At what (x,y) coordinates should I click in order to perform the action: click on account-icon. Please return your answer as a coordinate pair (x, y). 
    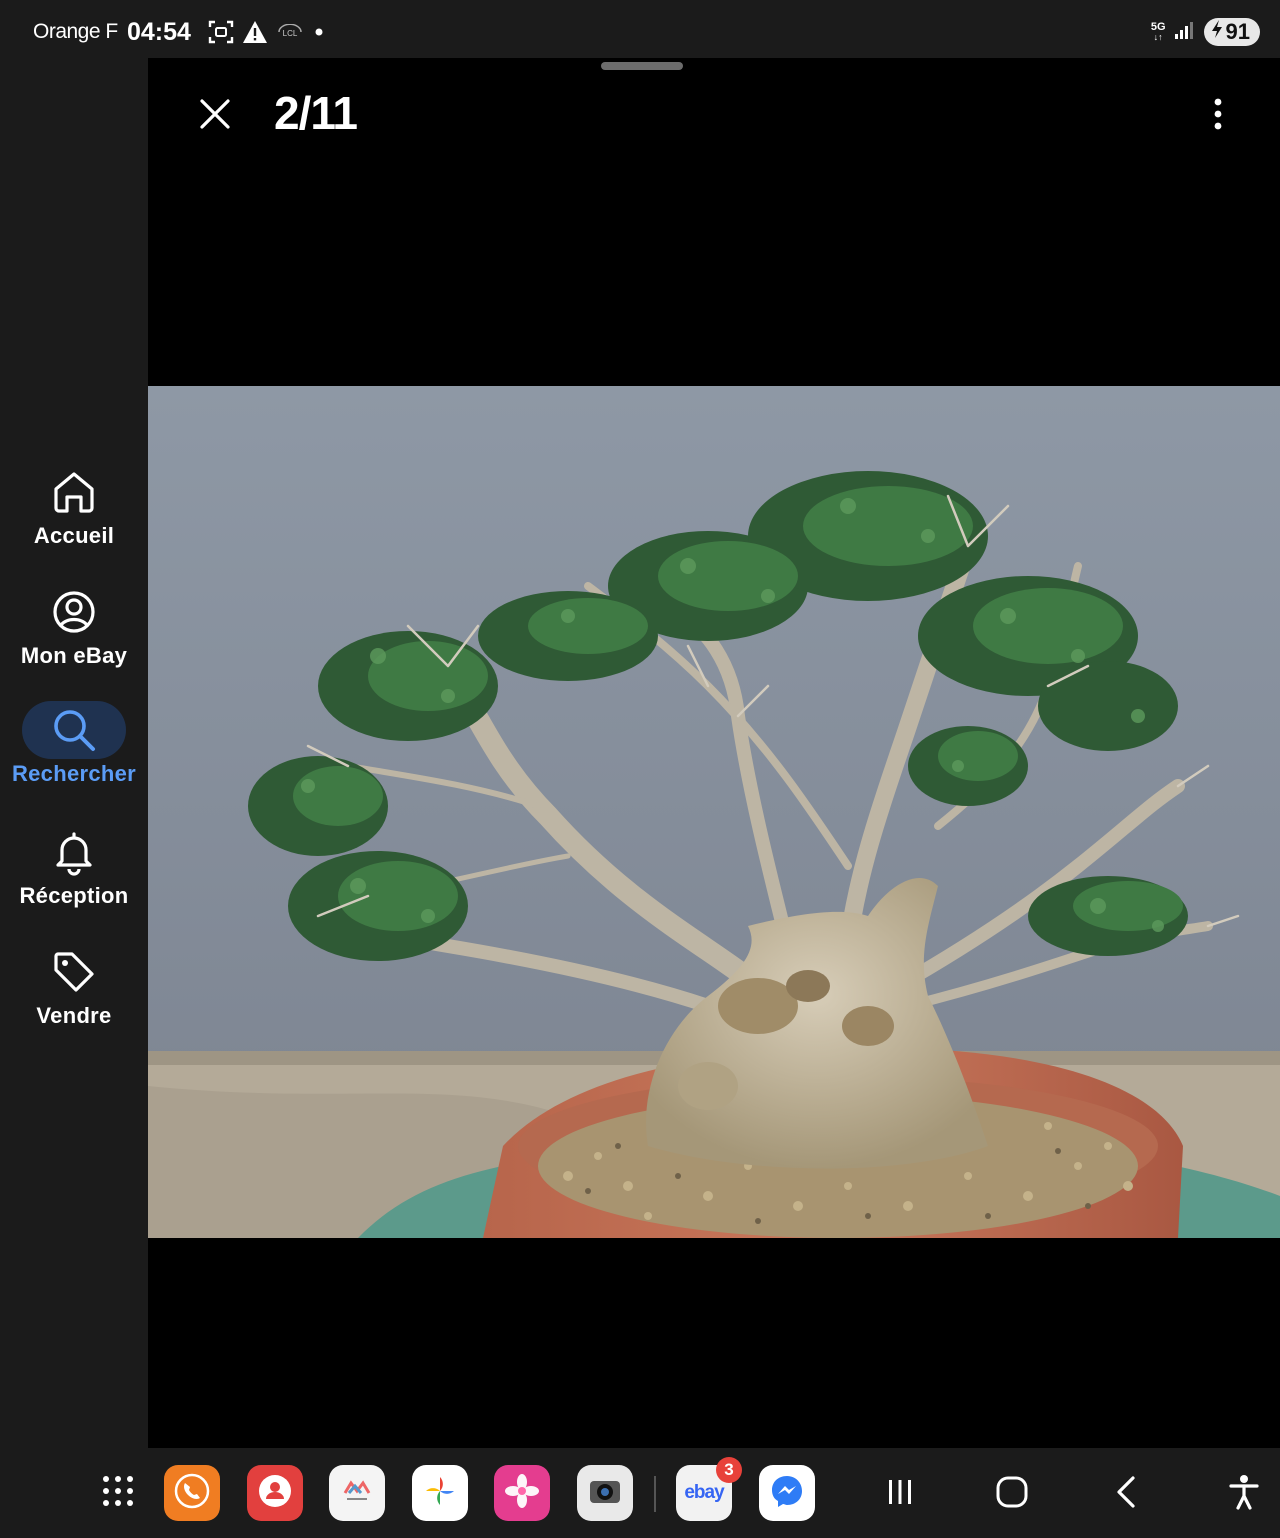
    Looking at the image, I should click on (74, 612).